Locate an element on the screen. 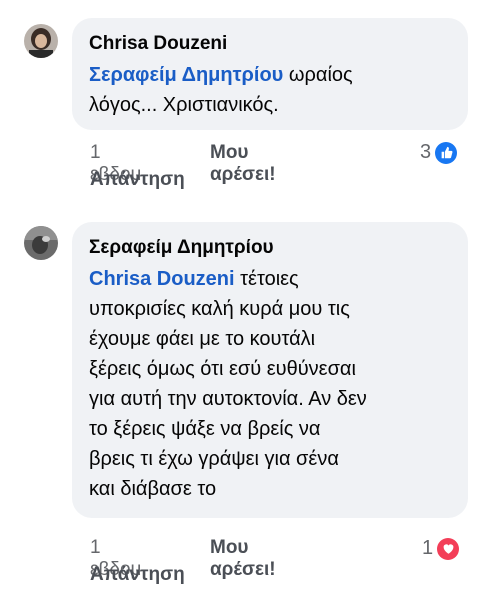 This screenshot has width=486, height=597. reaction-summary: 3 is located at coordinates (439, 152).